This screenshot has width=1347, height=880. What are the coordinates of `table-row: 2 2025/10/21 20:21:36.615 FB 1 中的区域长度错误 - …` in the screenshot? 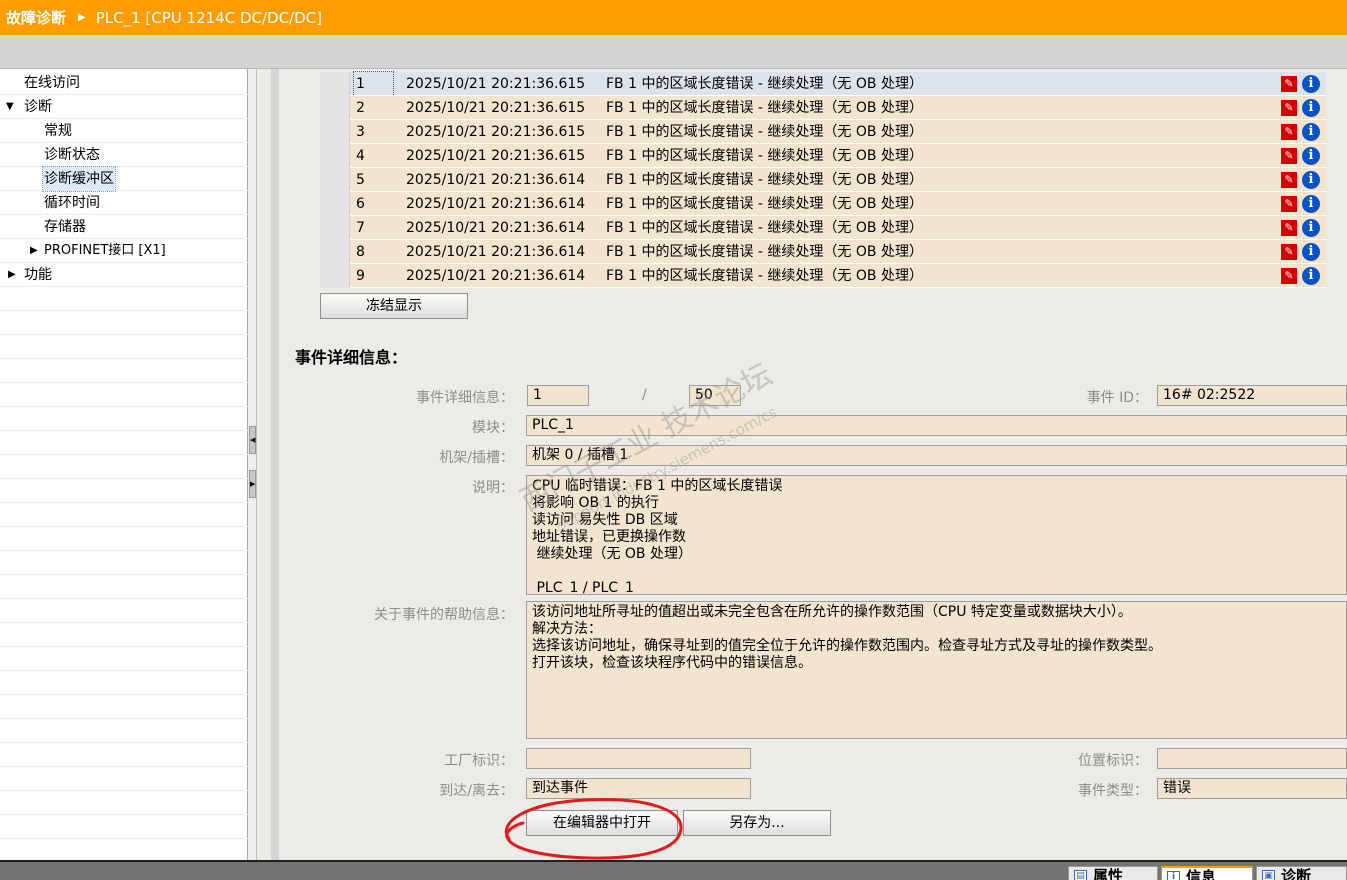 It's located at (823, 108).